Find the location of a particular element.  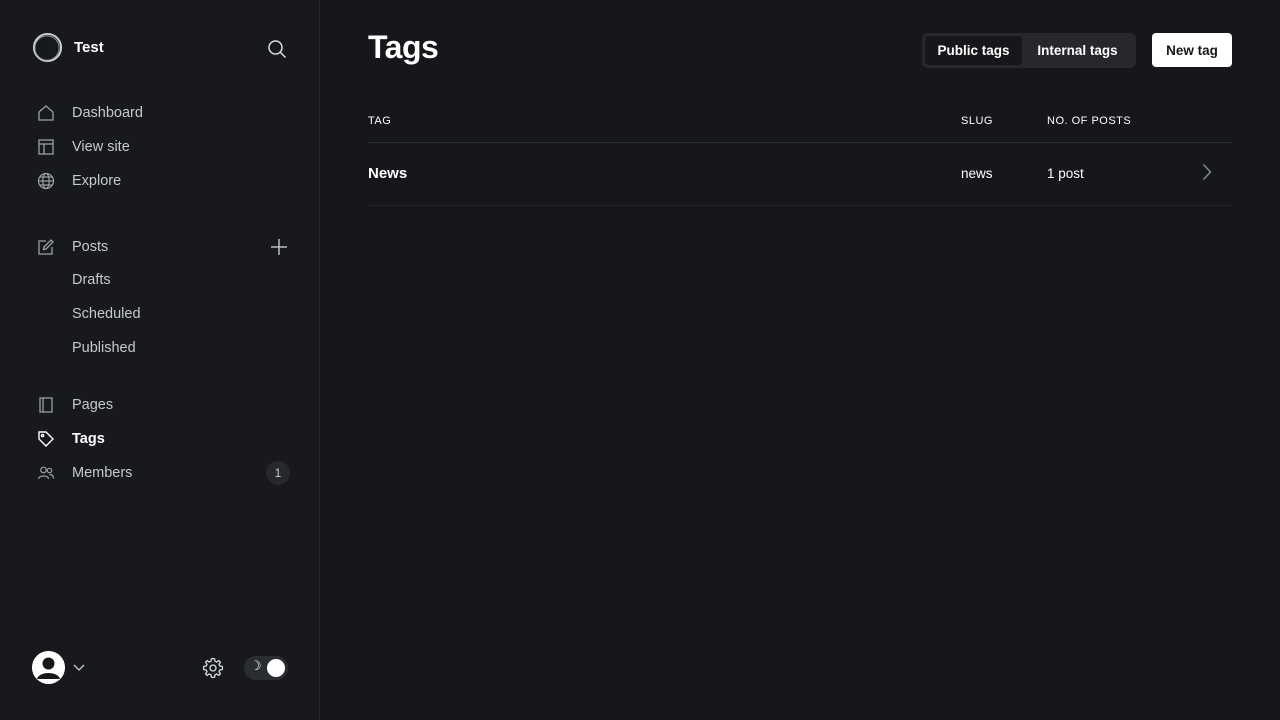

nav-tags: Tags is located at coordinates (163, 439).